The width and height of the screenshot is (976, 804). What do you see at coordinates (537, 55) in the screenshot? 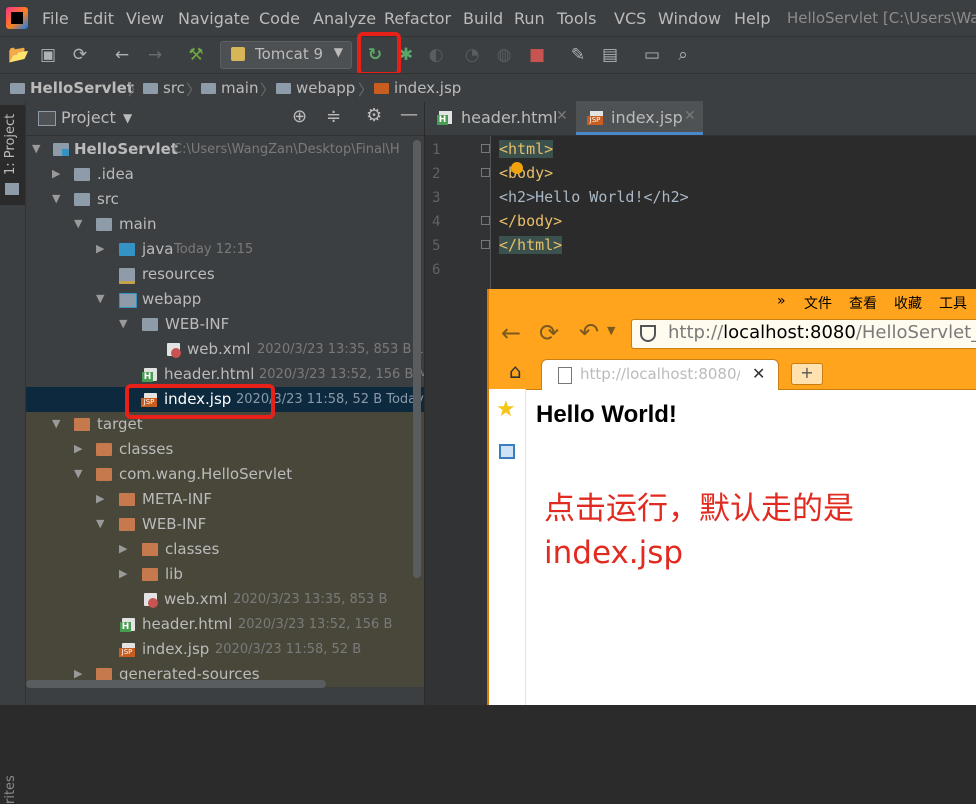
I see `stop-icon: ■` at bounding box center [537, 55].